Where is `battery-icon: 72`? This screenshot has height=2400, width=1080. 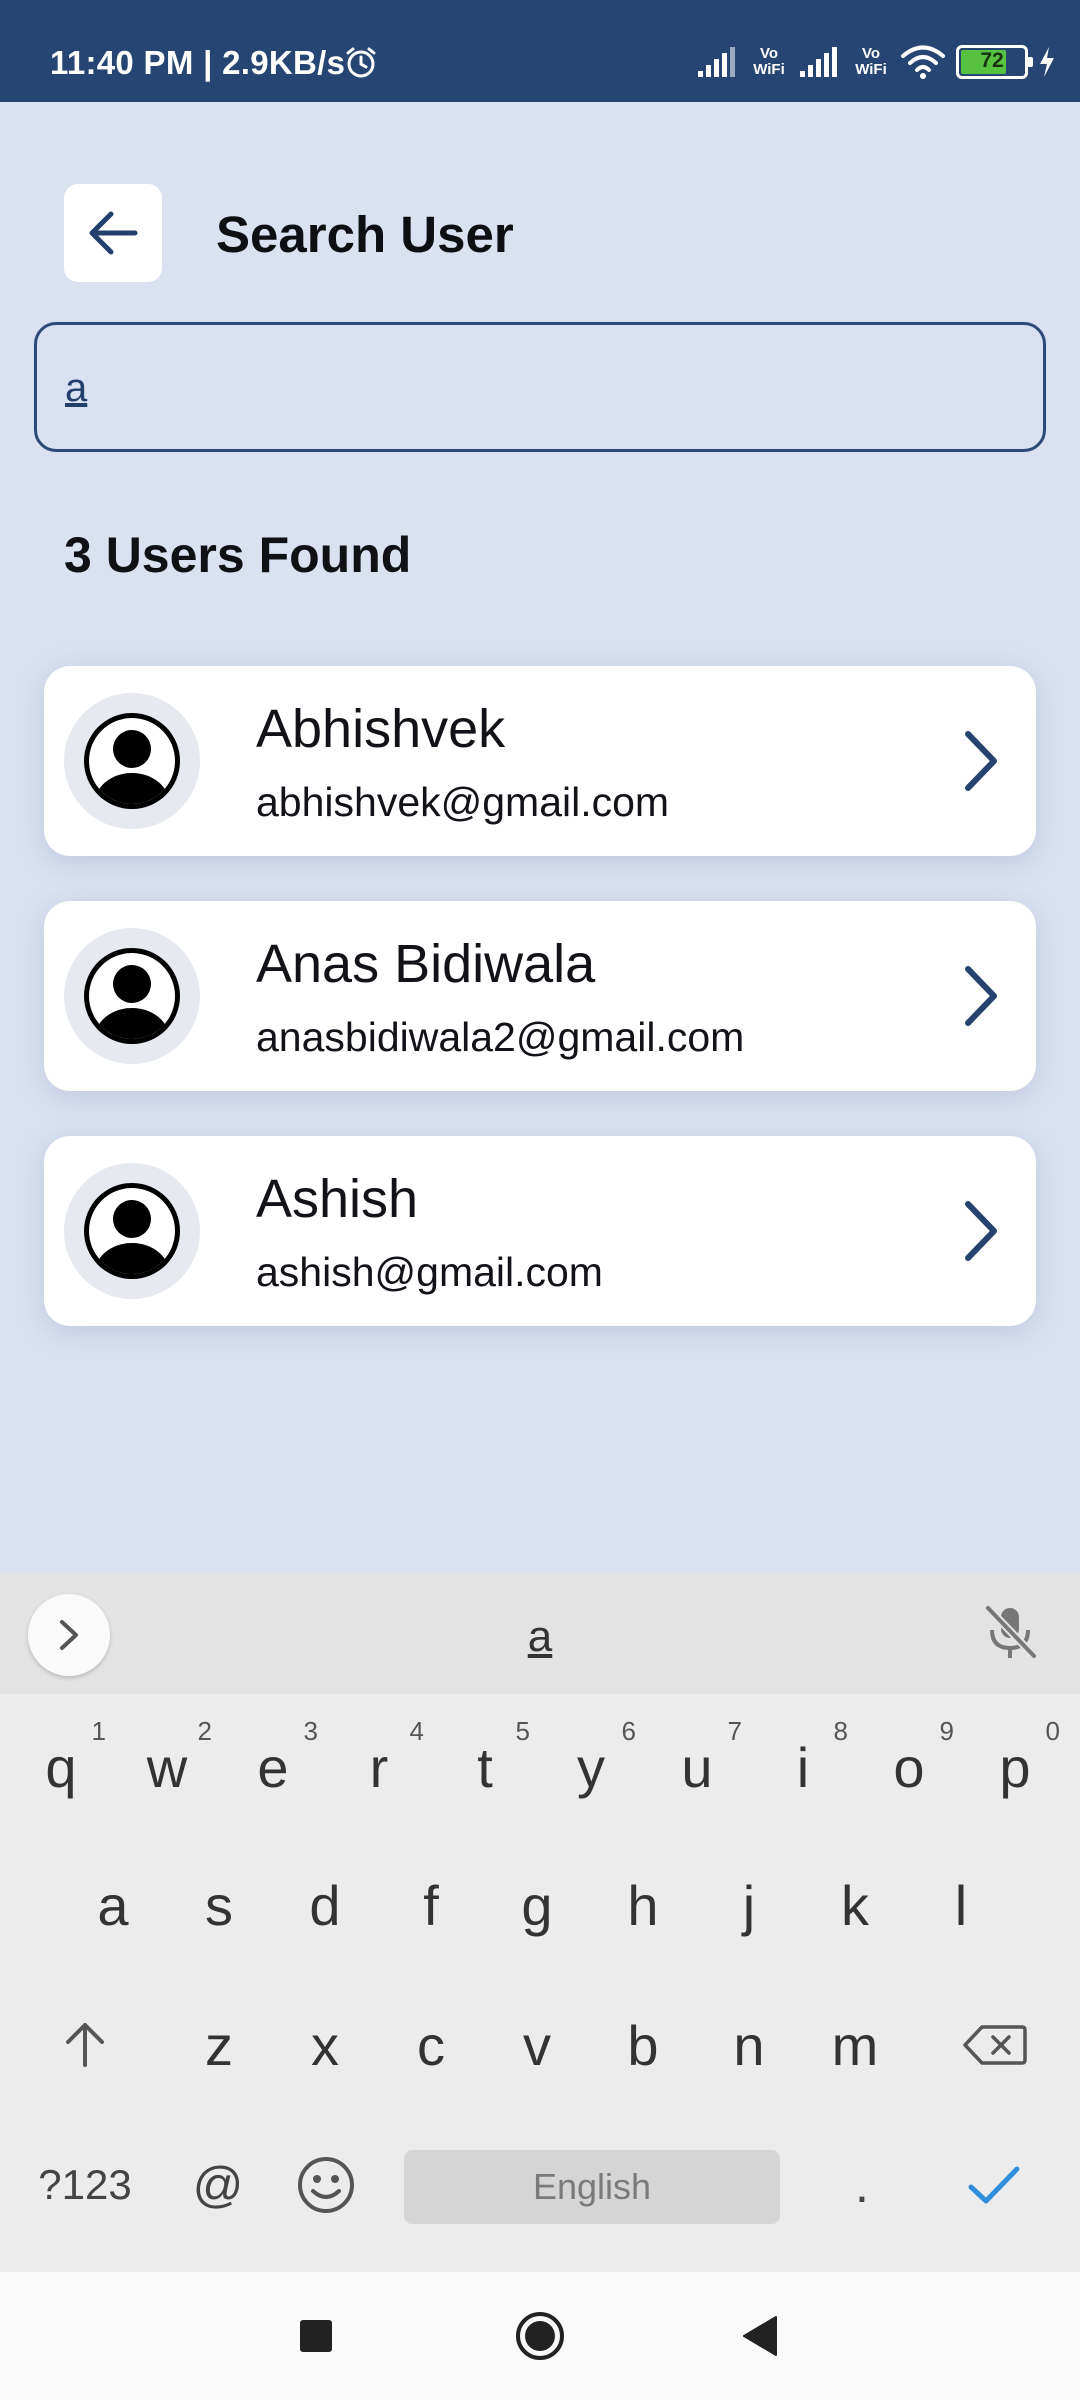 battery-icon: 72 is located at coordinates (994, 62).